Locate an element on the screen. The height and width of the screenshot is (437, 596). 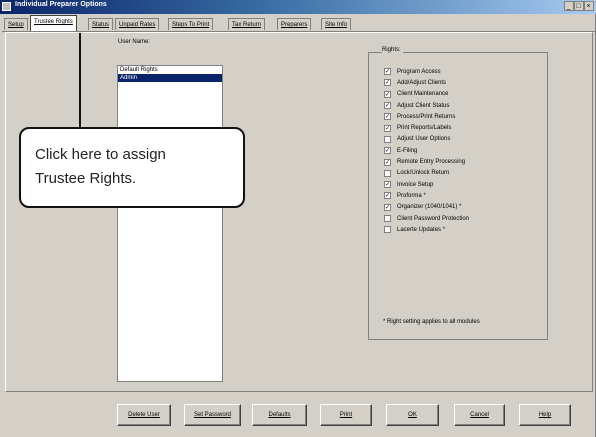
right-lacerte-updates: Lacerte Updates * is located at coordinates (426, 229).